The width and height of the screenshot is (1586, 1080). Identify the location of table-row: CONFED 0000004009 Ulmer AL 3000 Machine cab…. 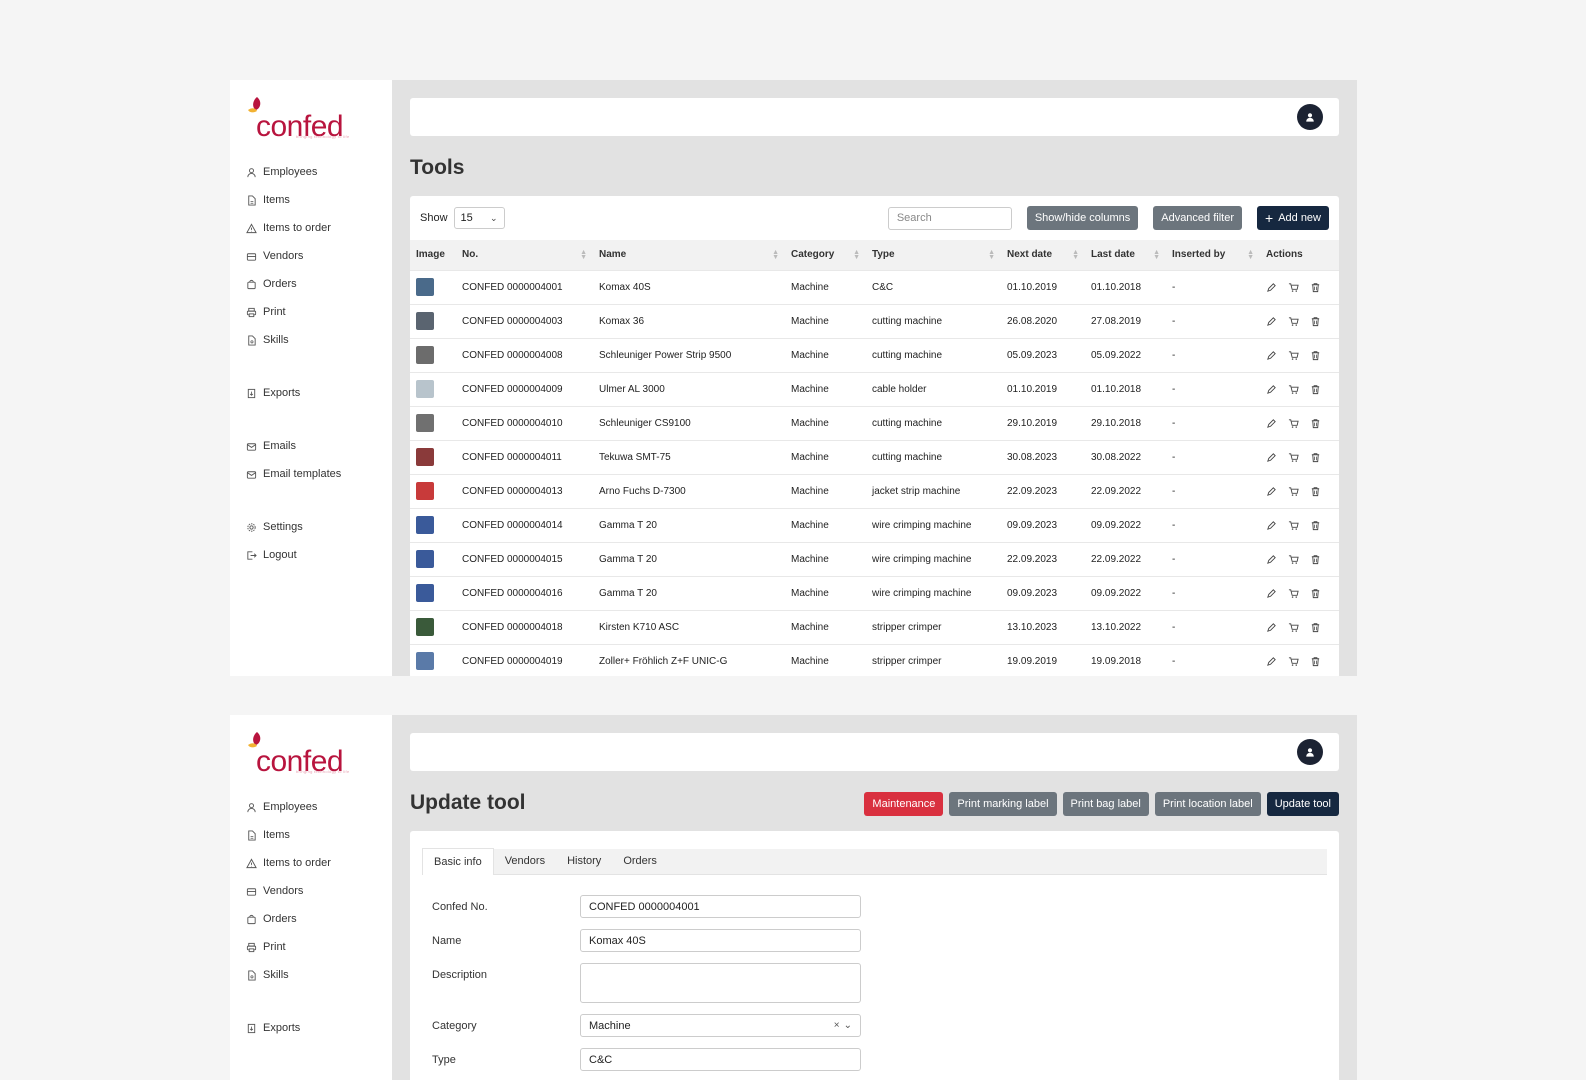
(874, 388).